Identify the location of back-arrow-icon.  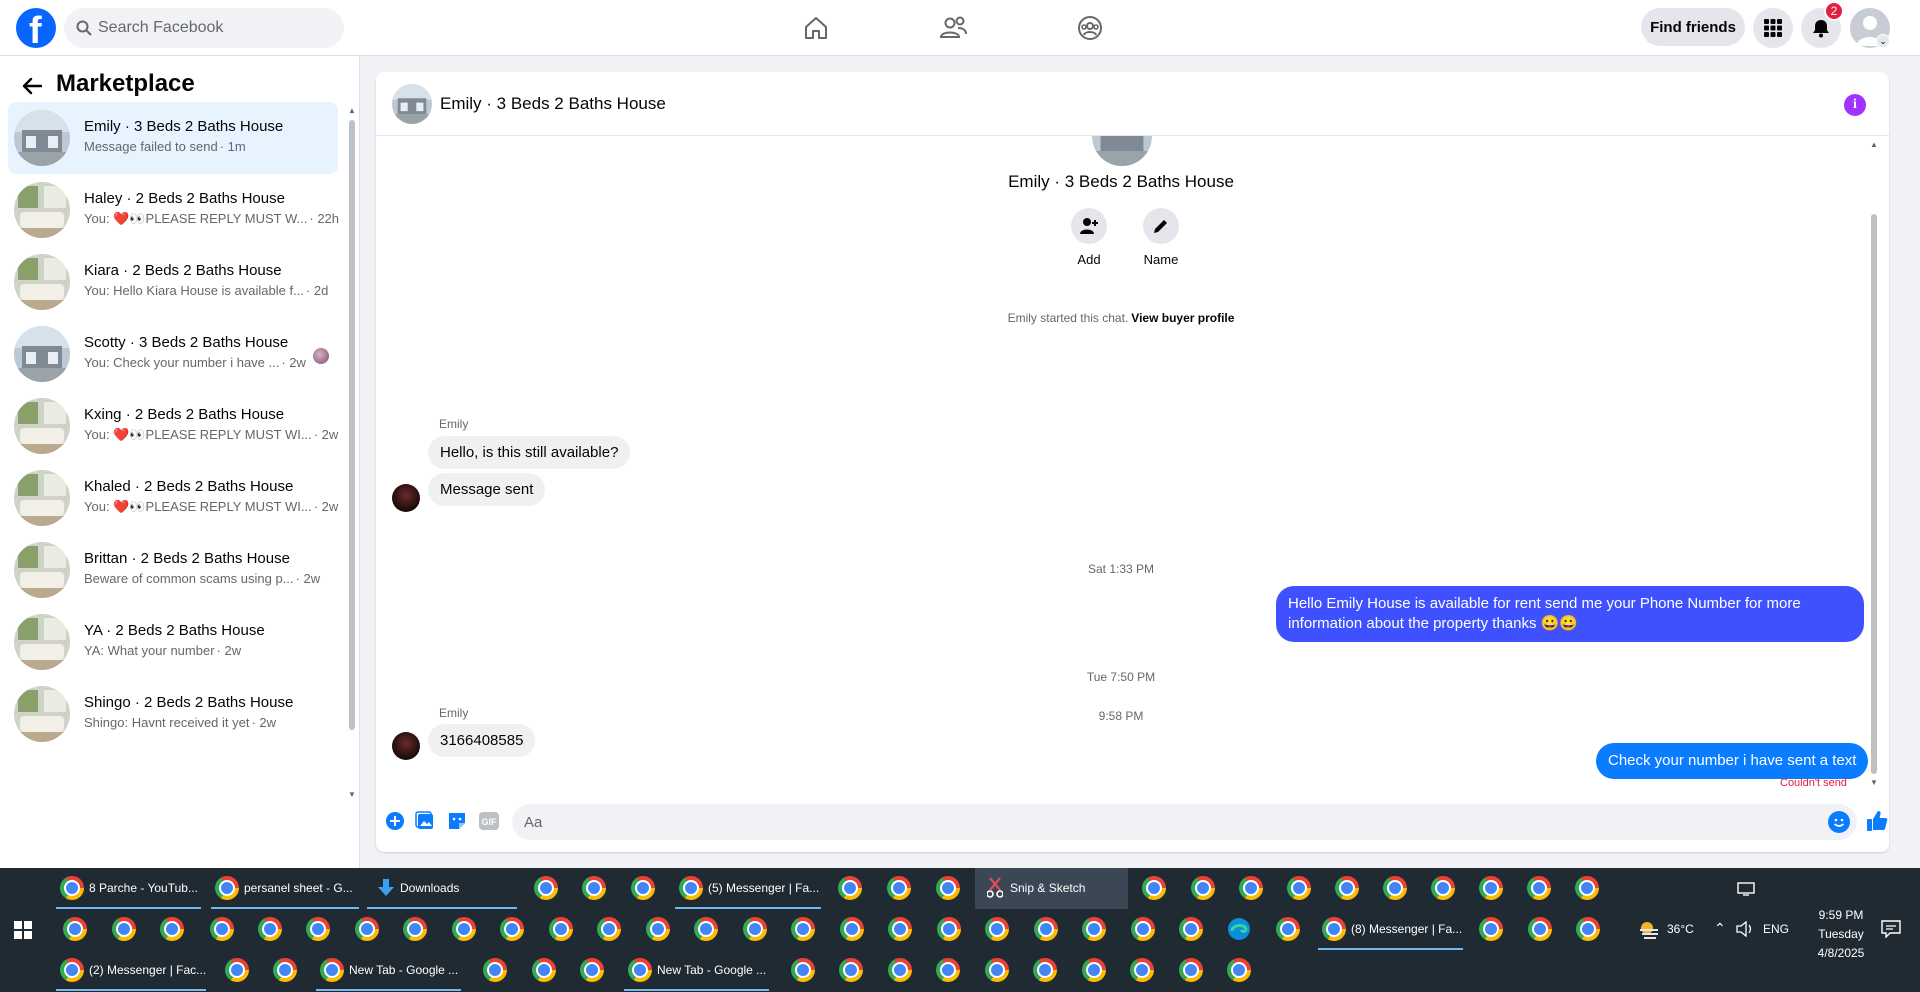
(32, 86).